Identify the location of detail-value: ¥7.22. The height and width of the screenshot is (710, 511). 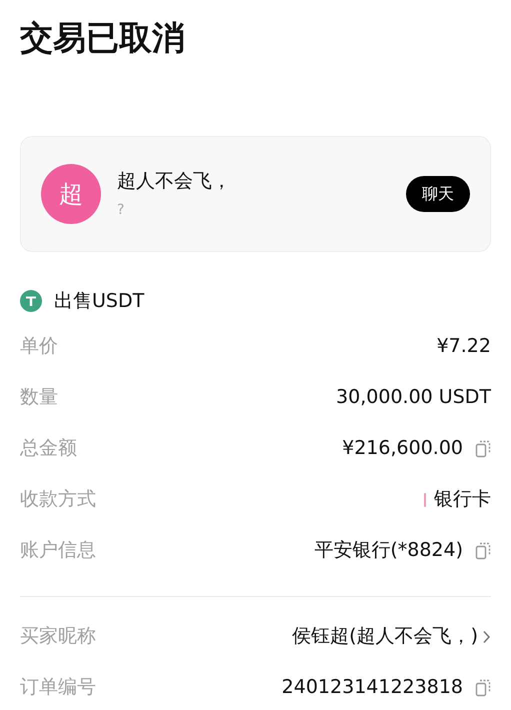
(463, 347).